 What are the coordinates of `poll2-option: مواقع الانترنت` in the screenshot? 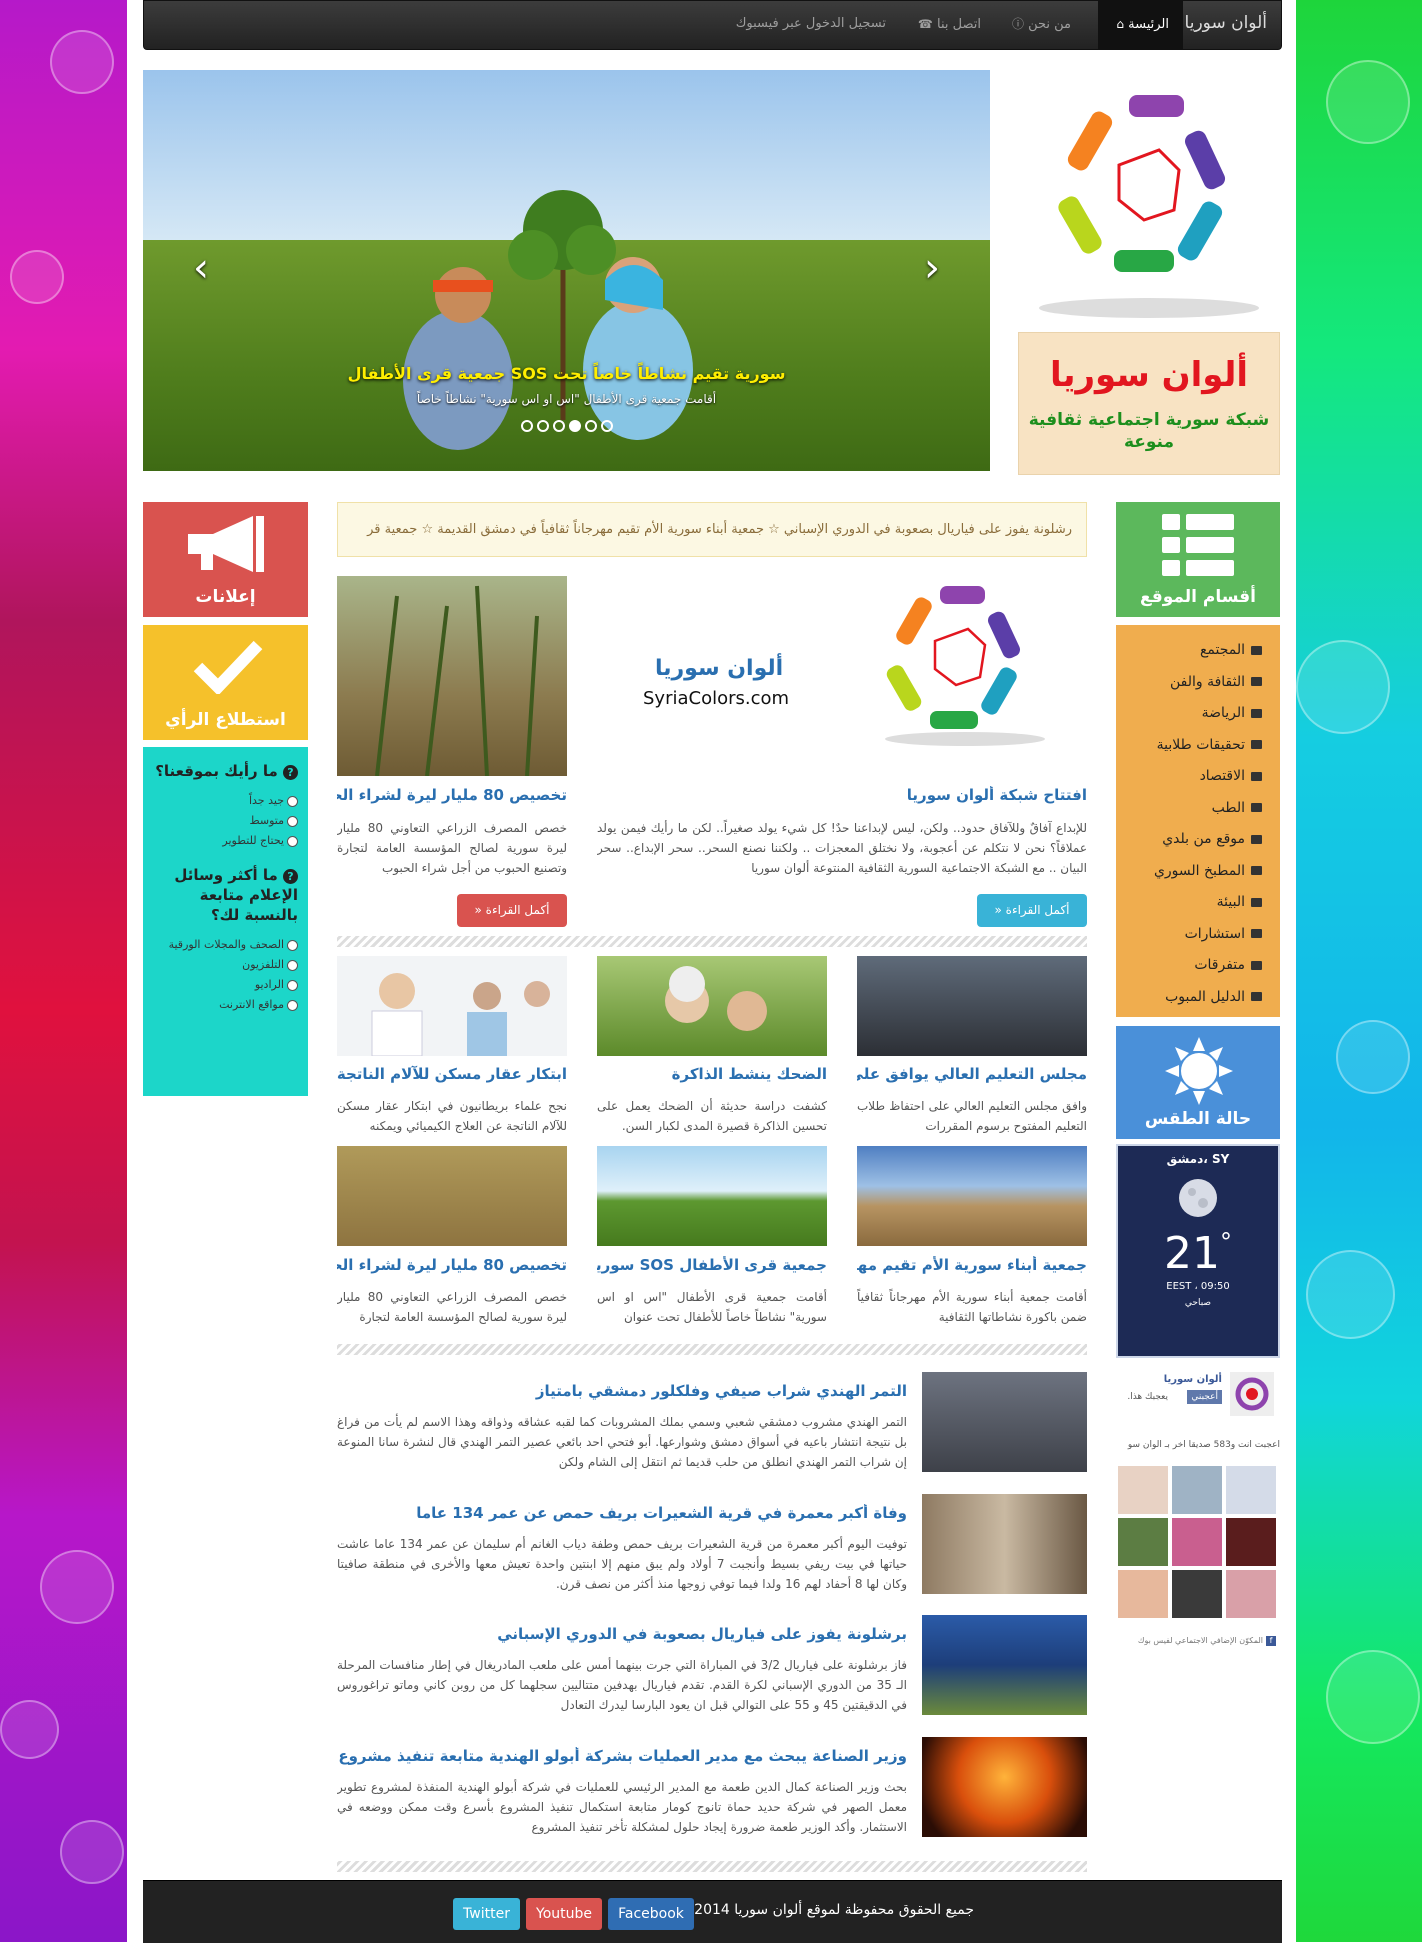 It's located at (225, 1005).